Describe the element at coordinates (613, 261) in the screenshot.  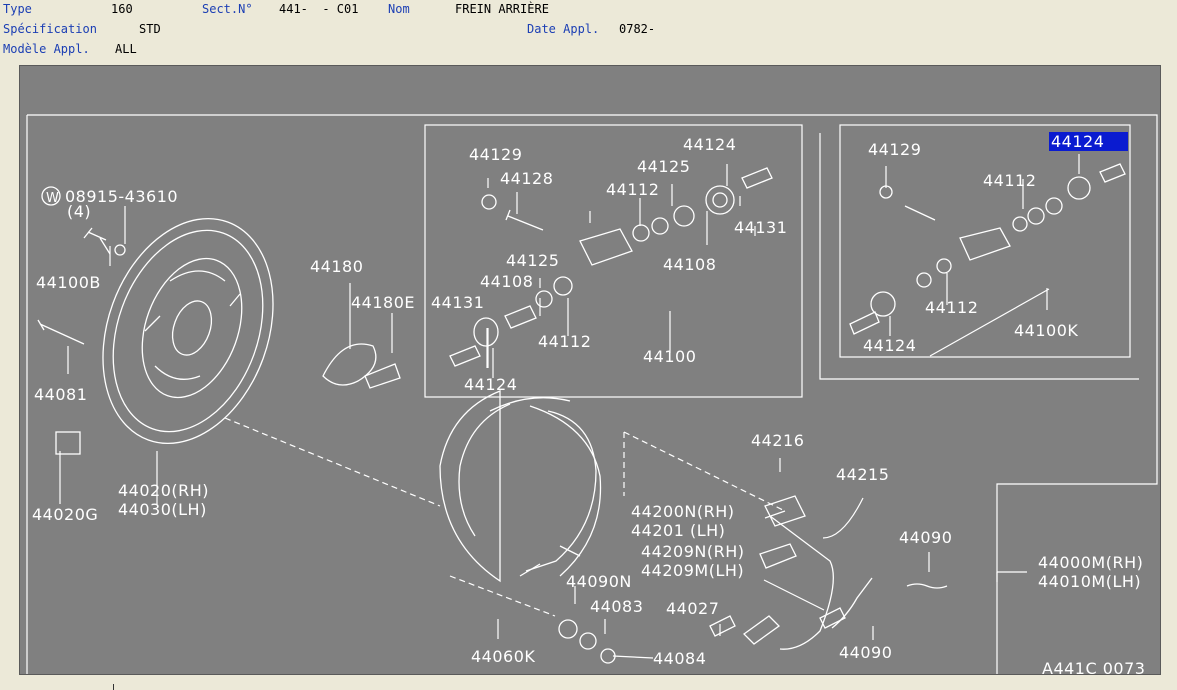
I see `wheel-cylinder-frame` at that location.